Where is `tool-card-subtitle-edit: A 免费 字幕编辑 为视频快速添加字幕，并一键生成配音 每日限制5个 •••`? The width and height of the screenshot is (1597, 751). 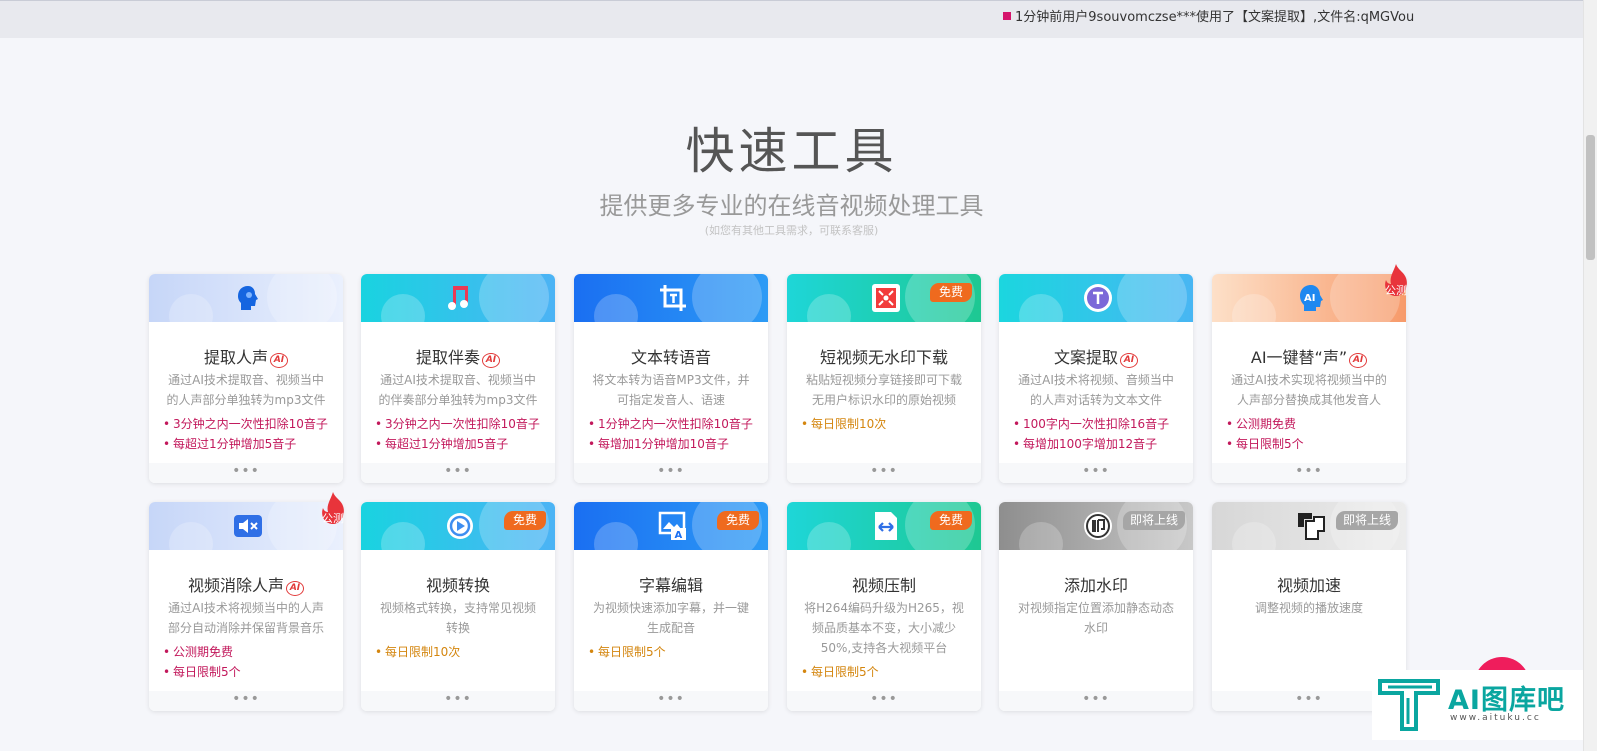 tool-card-subtitle-edit: A 免费 字幕编辑 为视频快速添加字幕，并一键生成配音 每日限制5个 ••• is located at coordinates (671, 606).